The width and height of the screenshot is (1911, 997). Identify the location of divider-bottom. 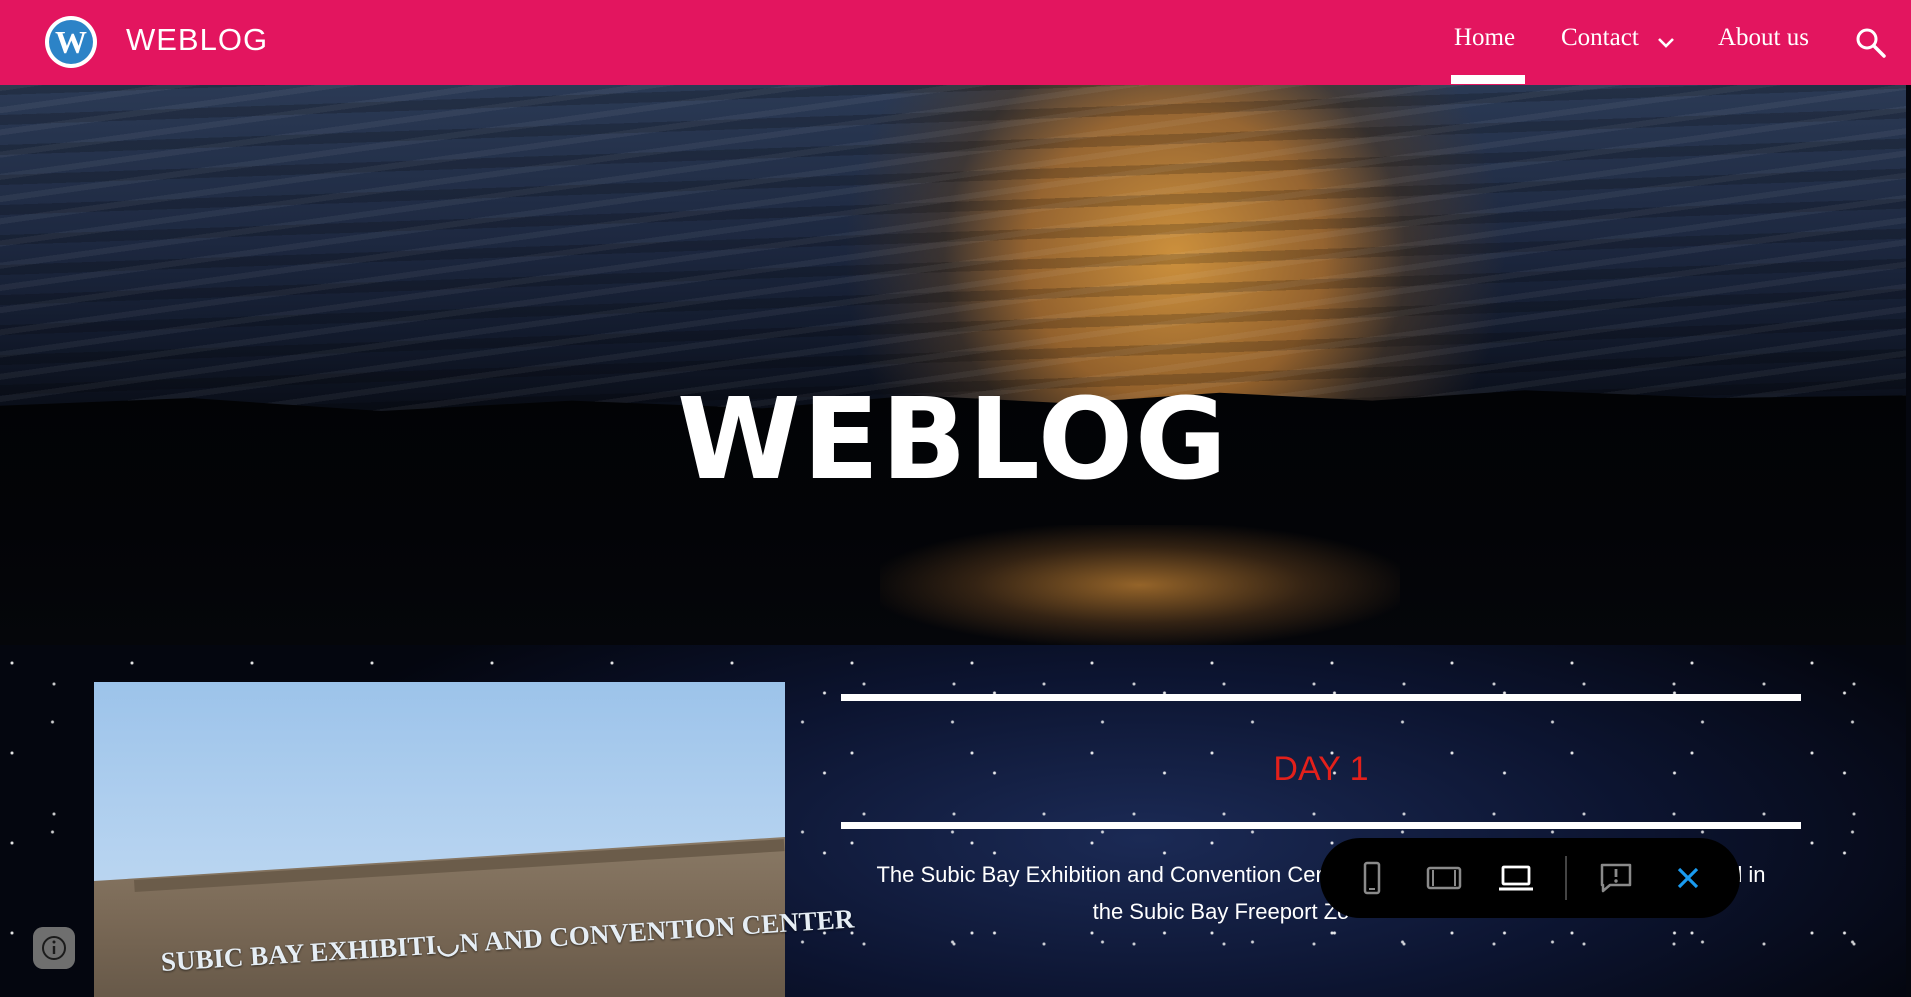
(1321, 825).